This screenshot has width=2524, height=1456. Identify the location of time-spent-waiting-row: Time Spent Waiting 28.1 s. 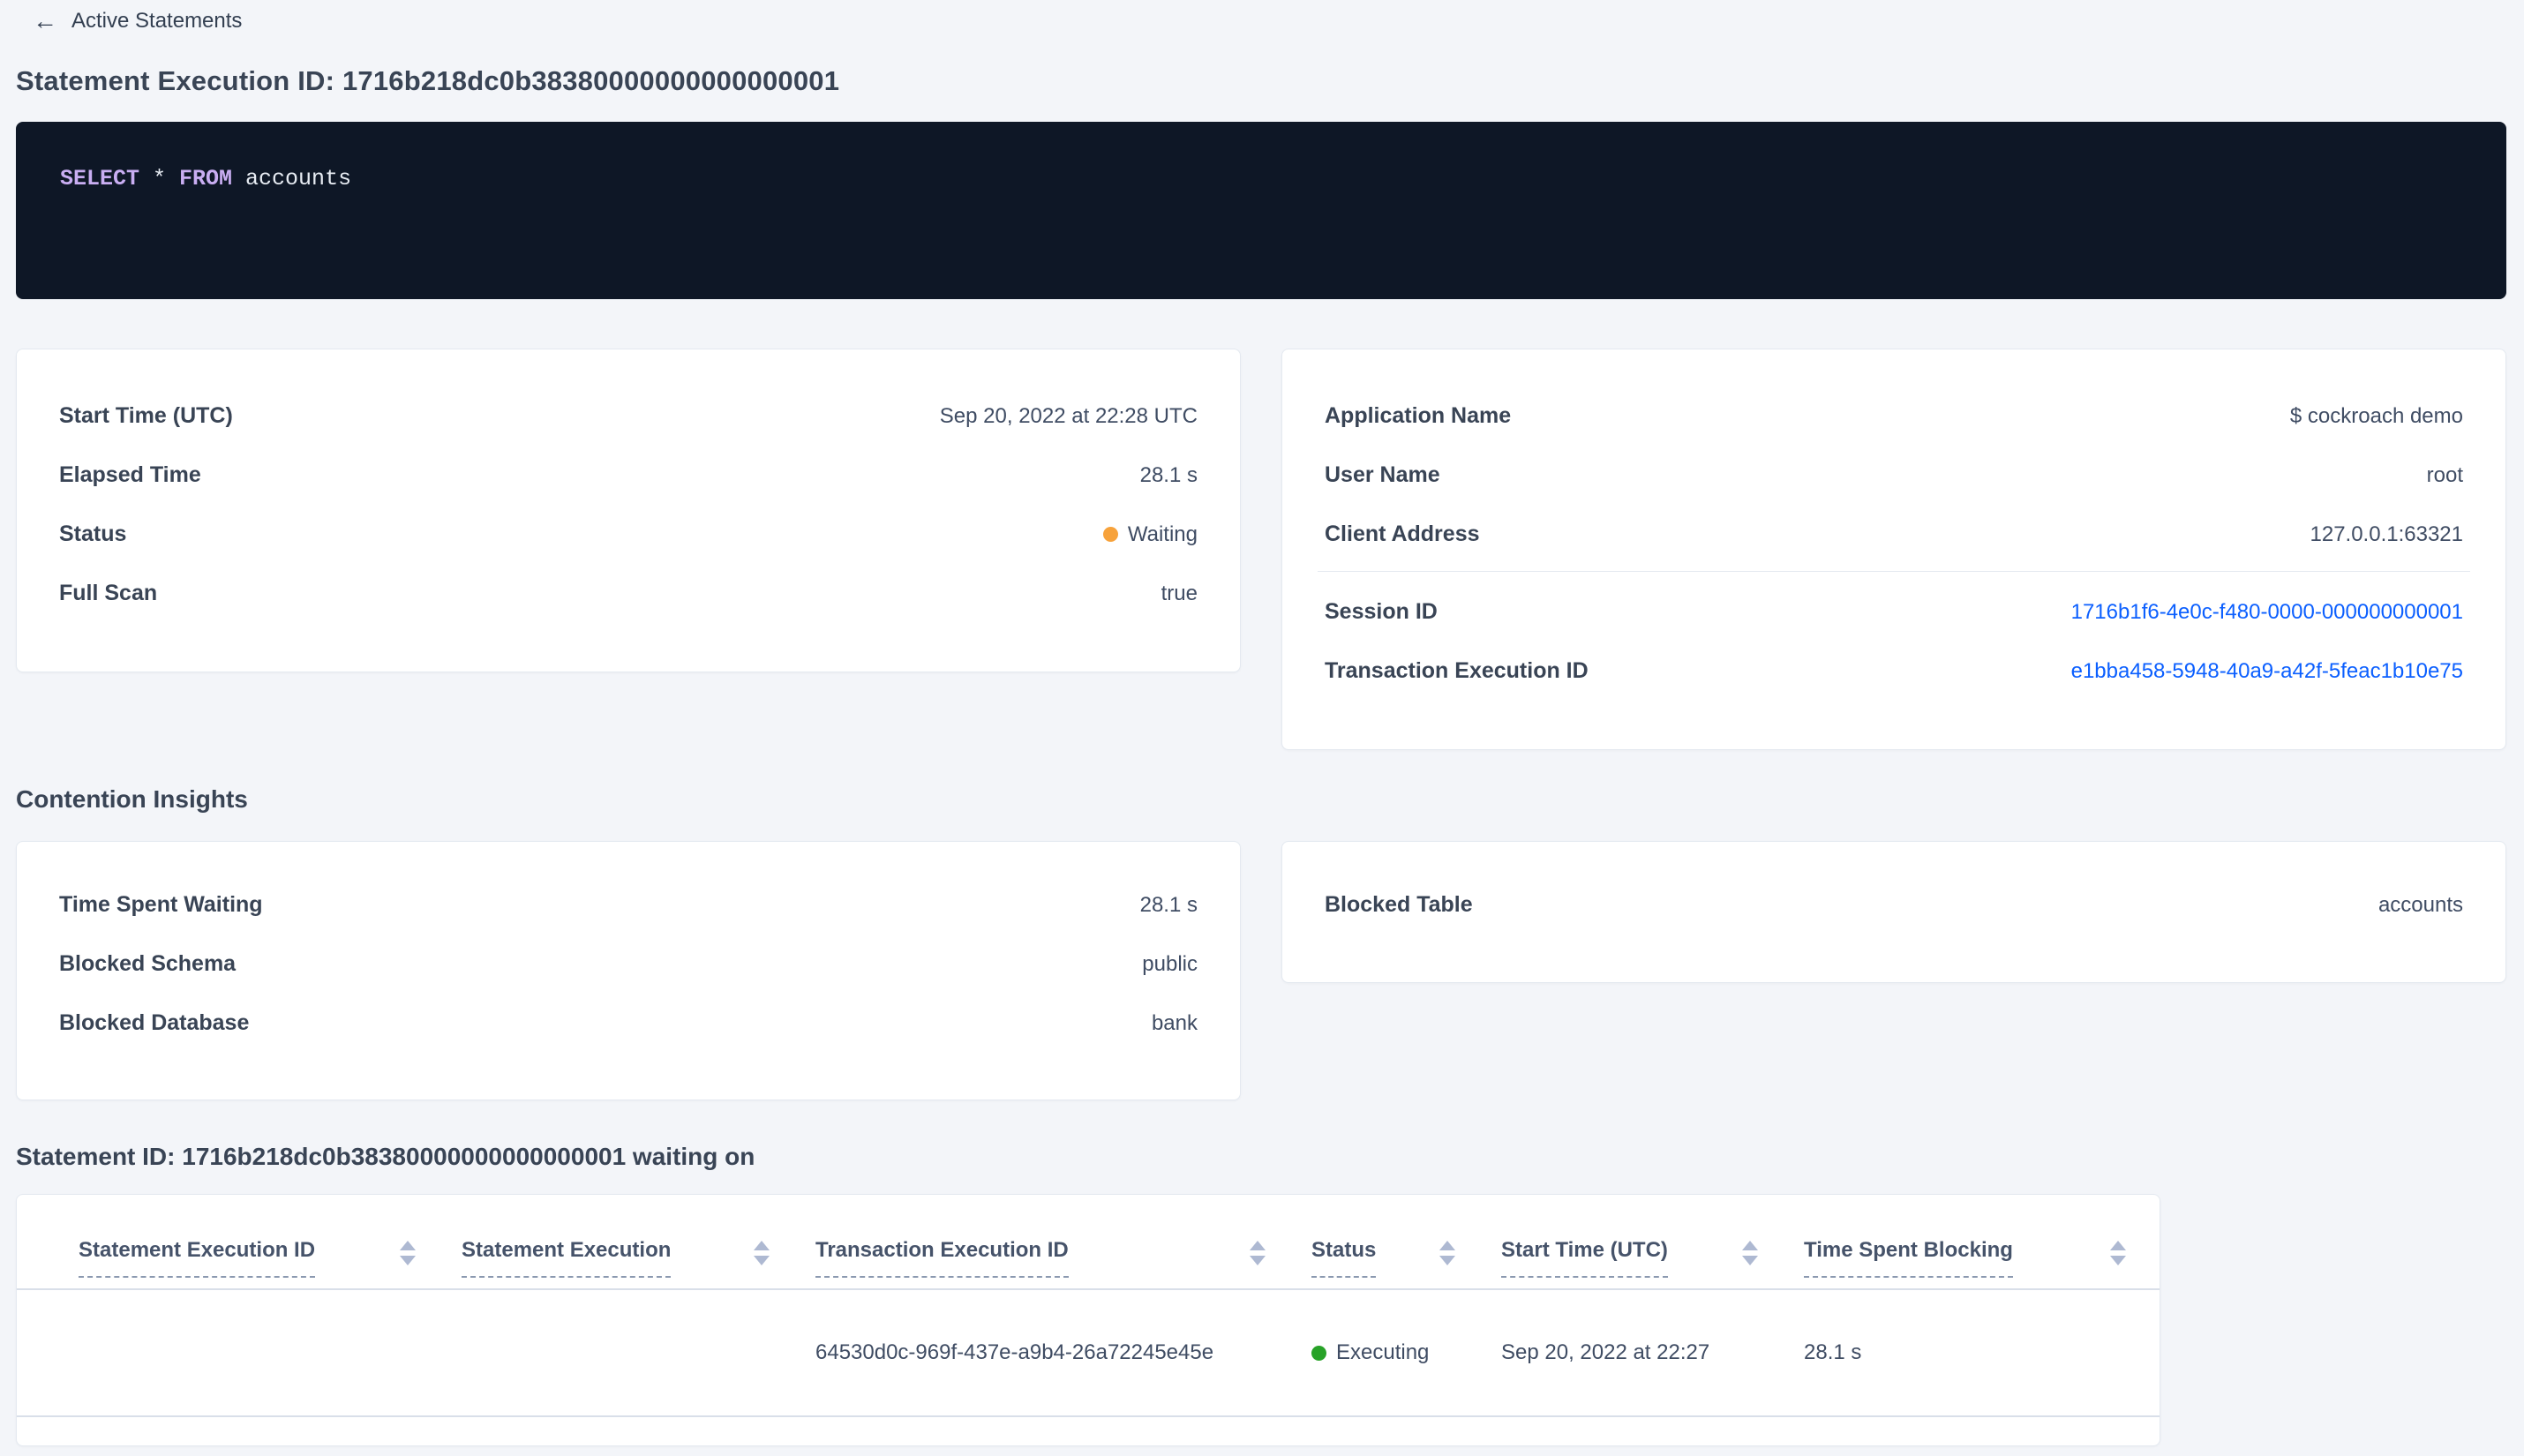
(628, 904).